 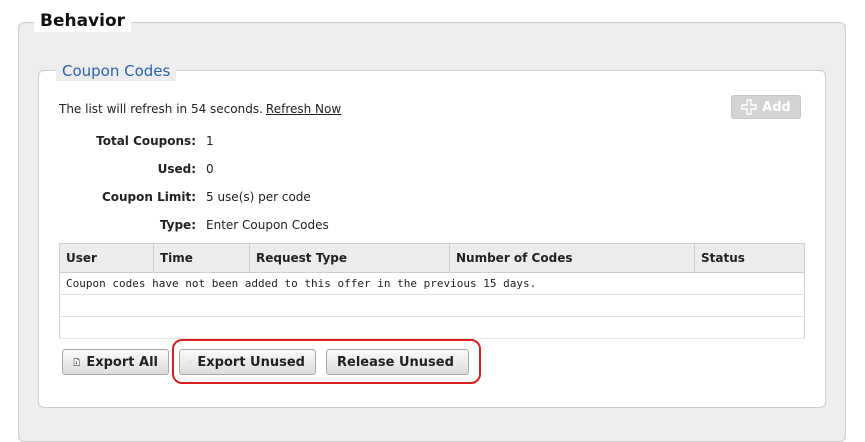 What do you see at coordinates (267, 225) in the screenshot?
I see `type-value: Enter Coupon Codes` at bounding box center [267, 225].